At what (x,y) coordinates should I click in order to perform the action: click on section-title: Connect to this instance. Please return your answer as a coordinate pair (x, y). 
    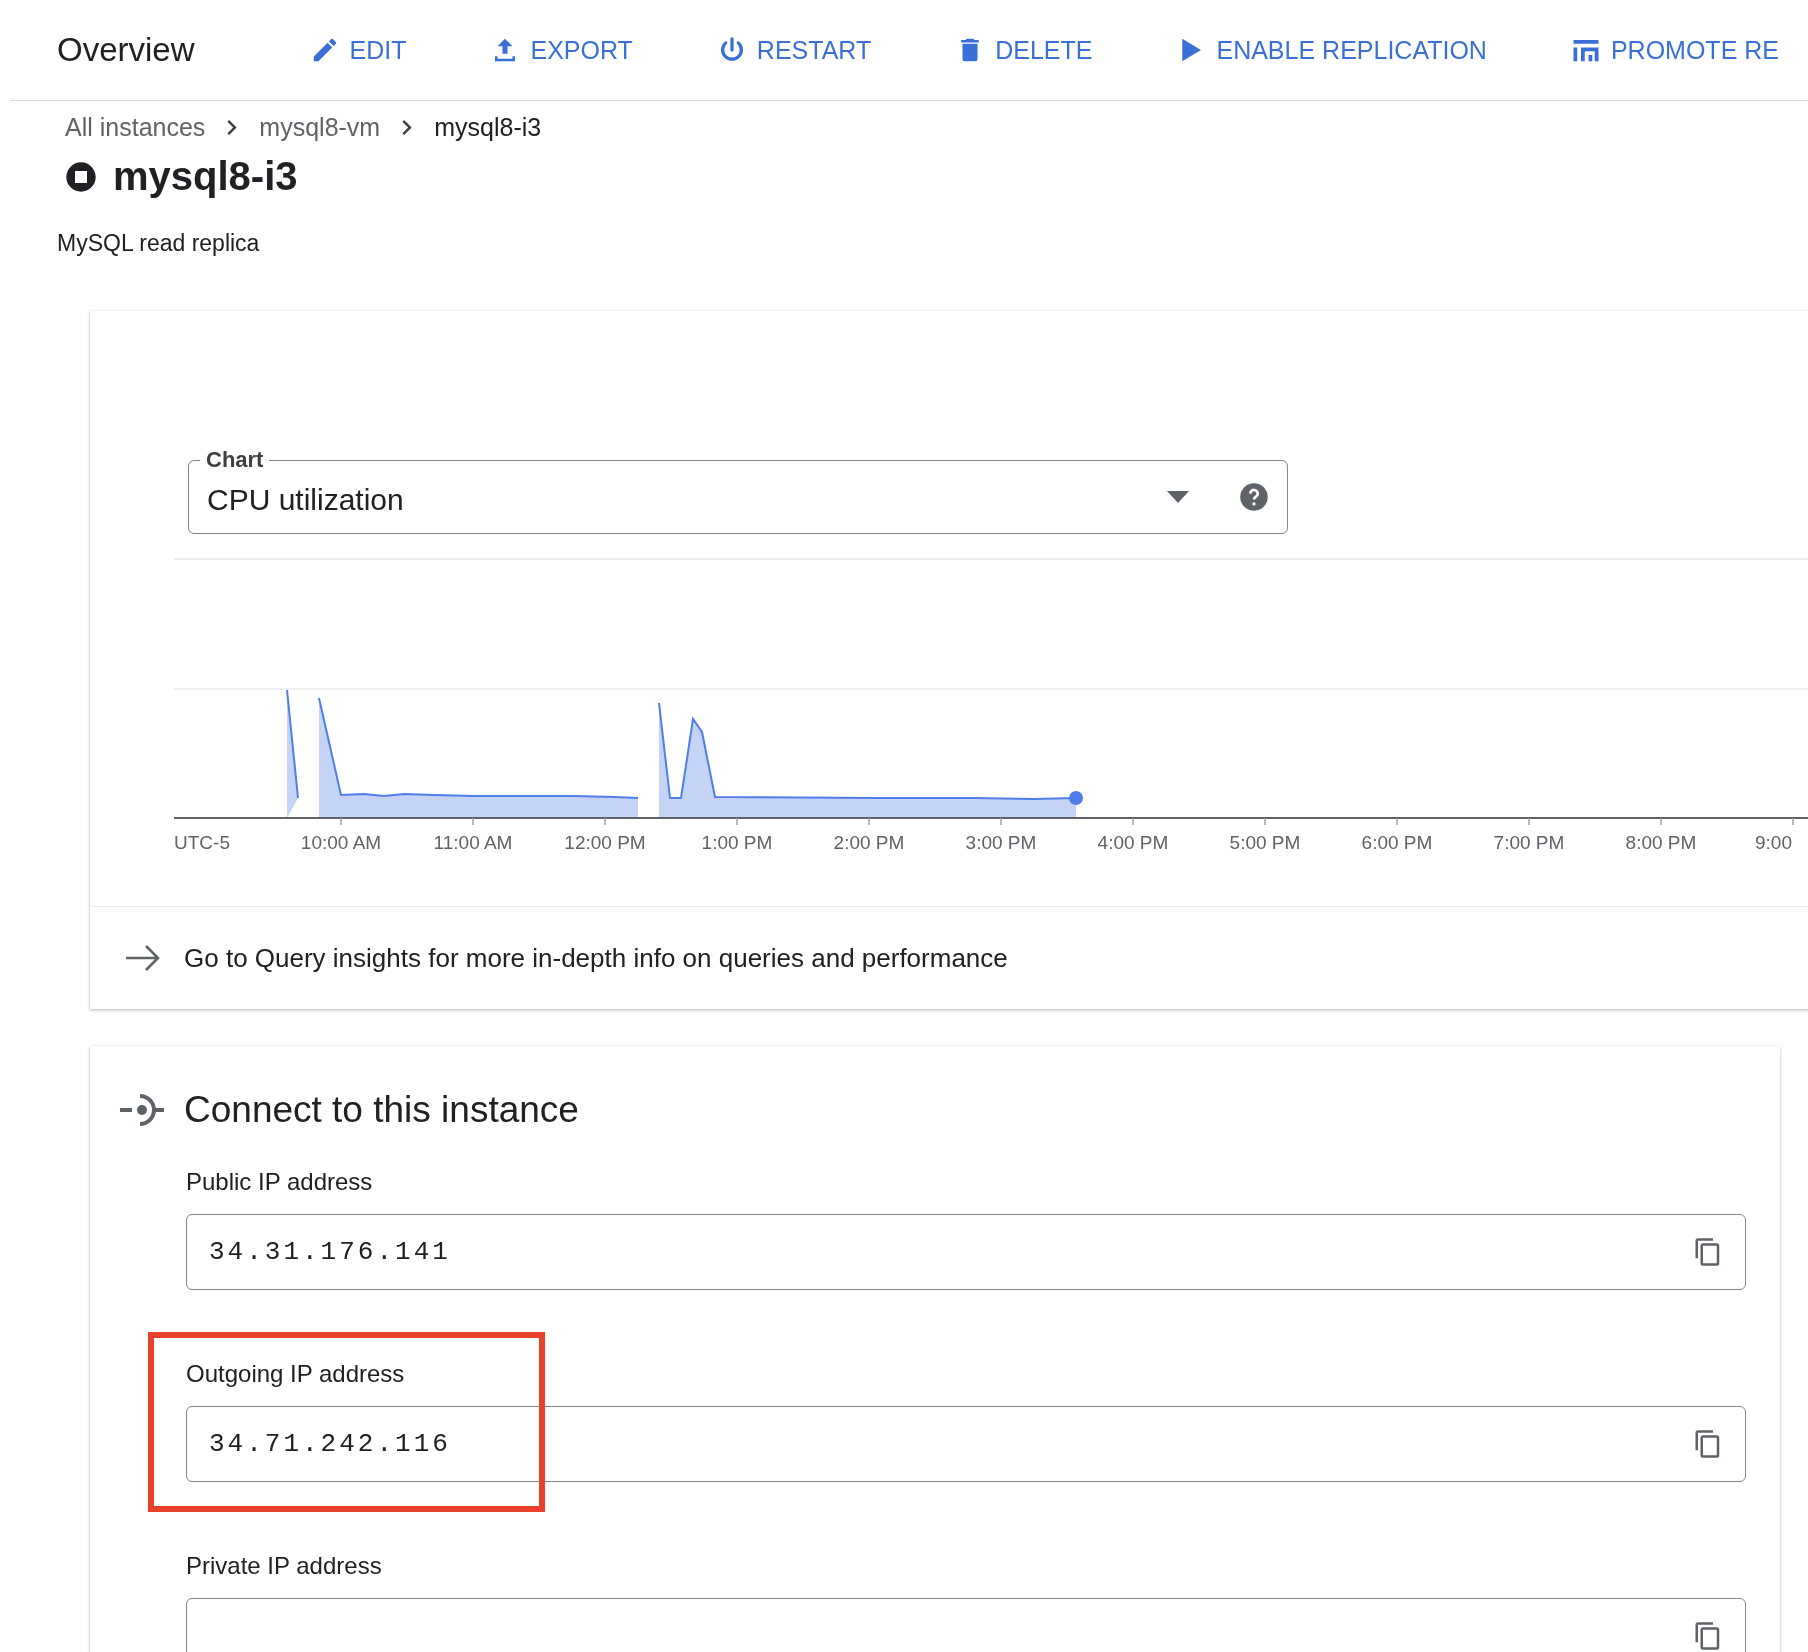
    Looking at the image, I should click on (381, 1110).